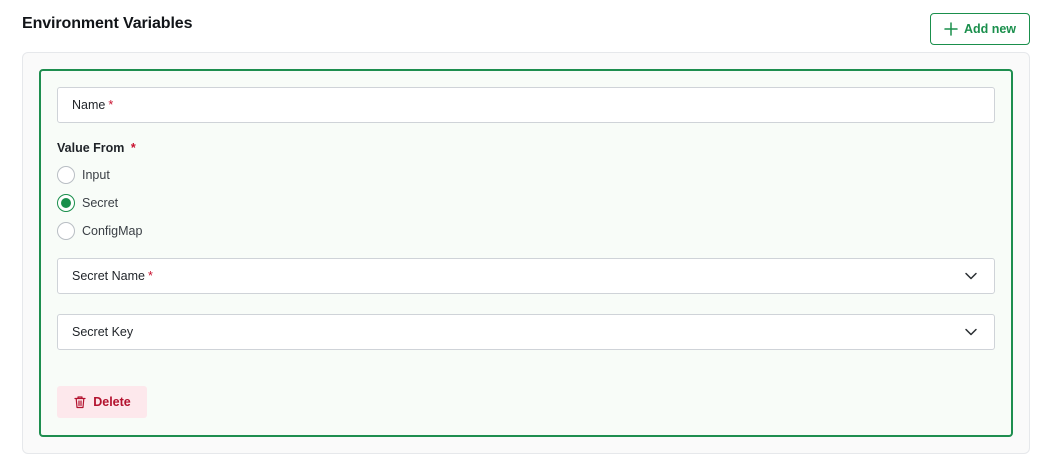 The image size is (1051, 473). What do you see at coordinates (89, 105) in the screenshot?
I see `name-placeholder: Name` at bounding box center [89, 105].